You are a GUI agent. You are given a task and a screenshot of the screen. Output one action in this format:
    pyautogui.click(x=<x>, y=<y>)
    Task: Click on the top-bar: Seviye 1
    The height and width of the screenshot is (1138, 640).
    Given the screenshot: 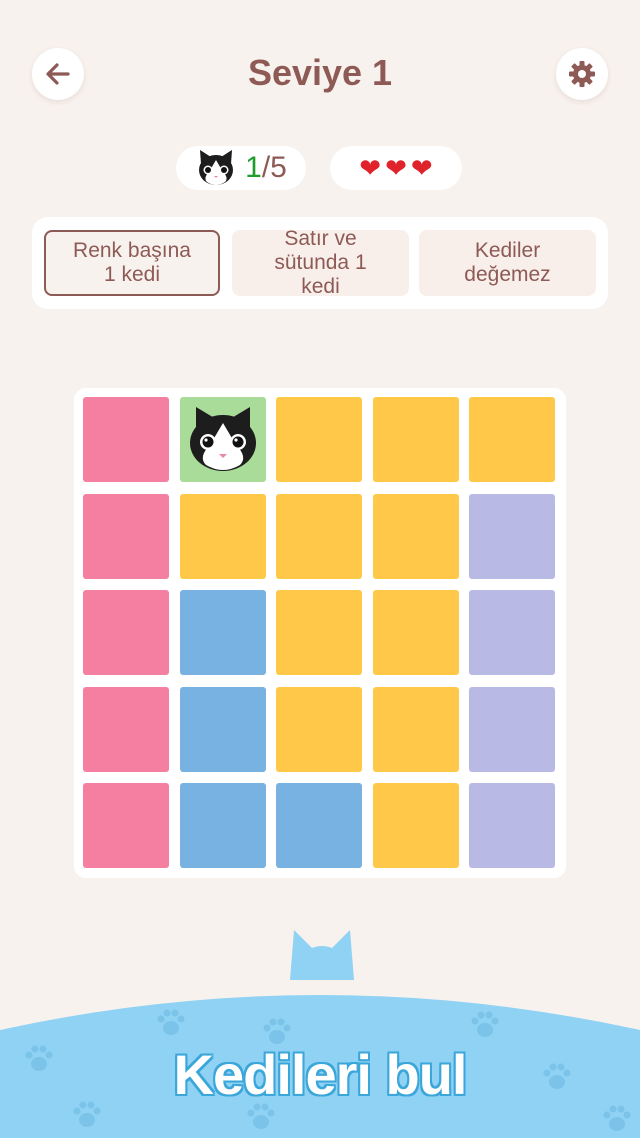 What is the action you would take?
    pyautogui.click(x=320, y=75)
    